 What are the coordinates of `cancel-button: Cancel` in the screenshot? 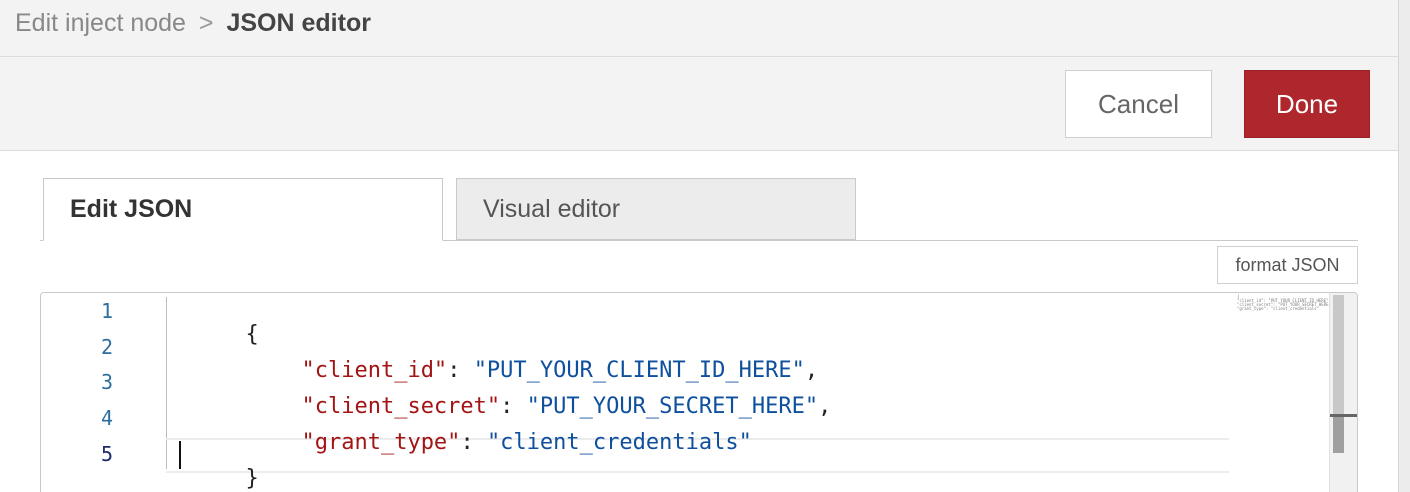 It's located at (1138, 104).